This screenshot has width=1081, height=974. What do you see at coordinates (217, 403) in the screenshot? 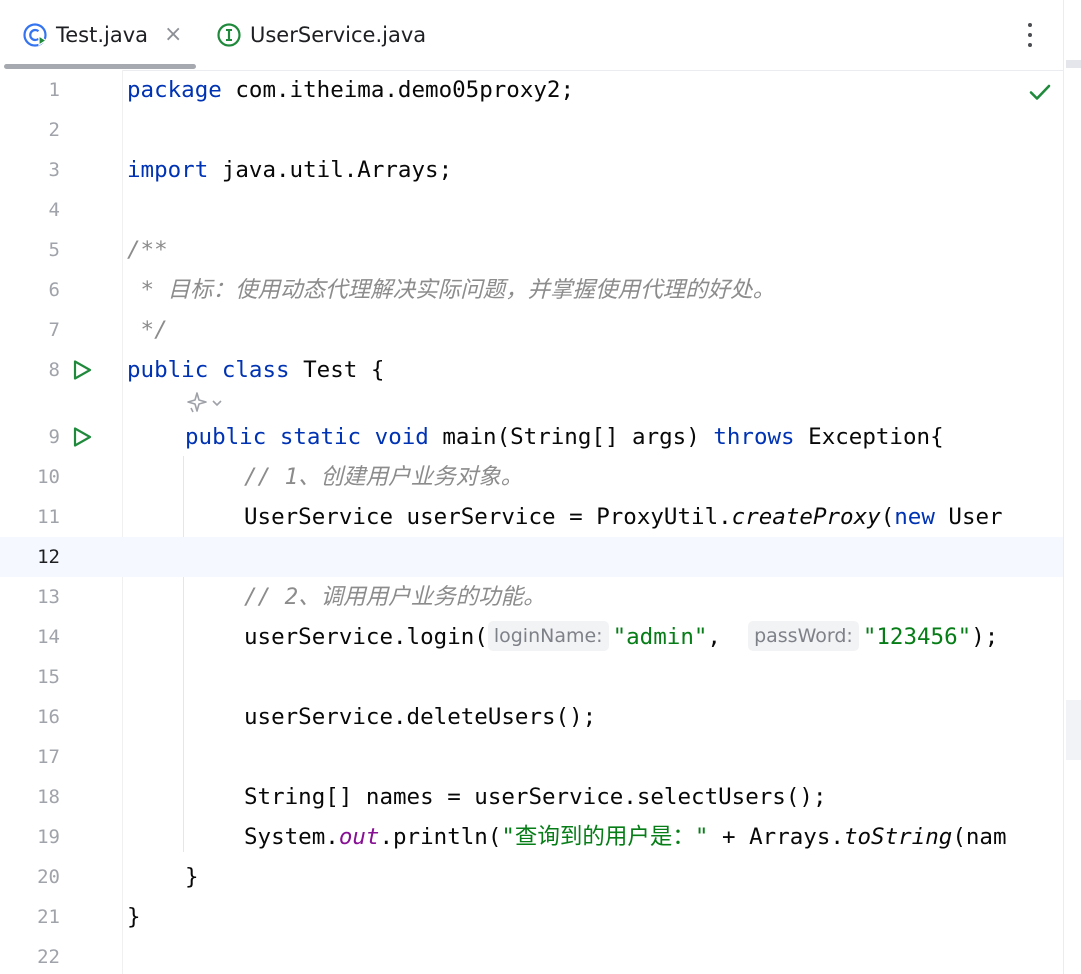
I see `chevron-down-icon` at bounding box center [217, 403].